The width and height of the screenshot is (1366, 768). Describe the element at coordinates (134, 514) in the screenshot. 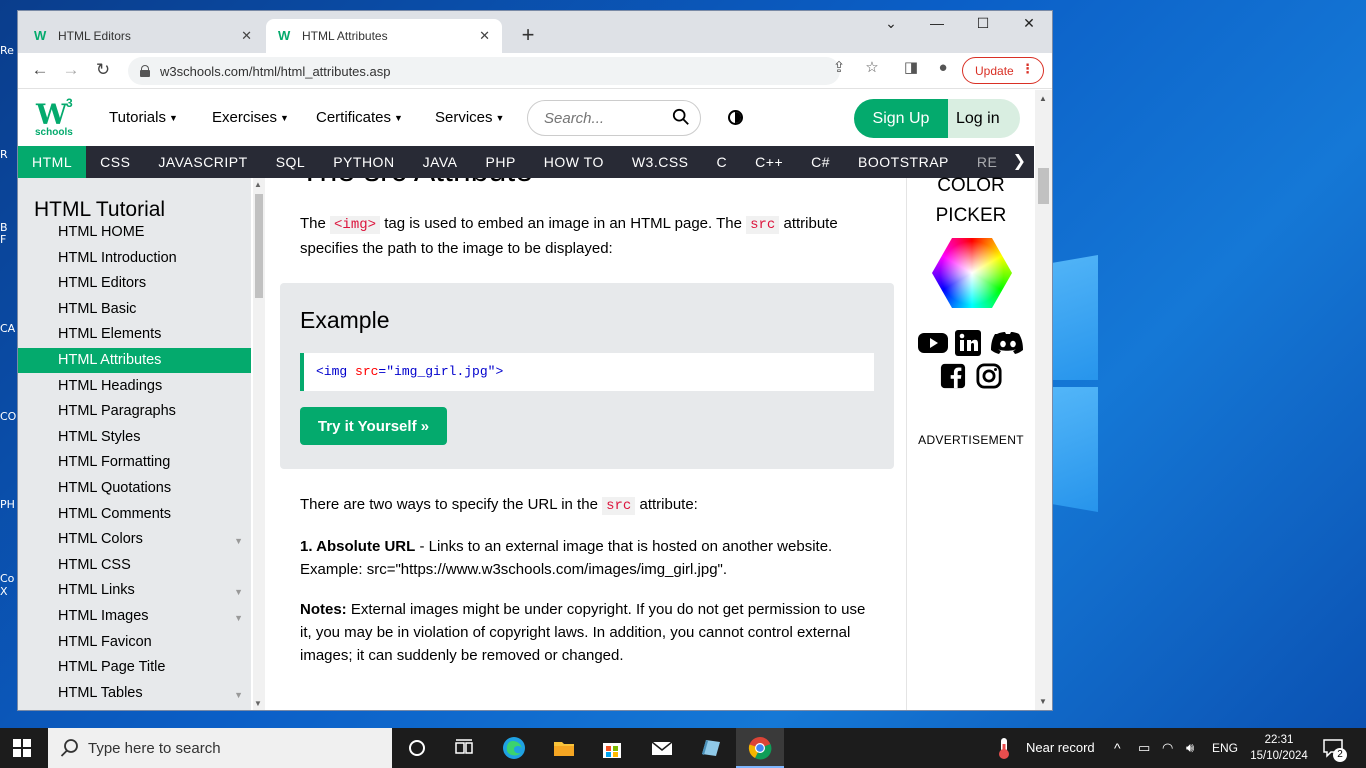

I see `sidebar-item-html-comments: HTML Comments` at that location.